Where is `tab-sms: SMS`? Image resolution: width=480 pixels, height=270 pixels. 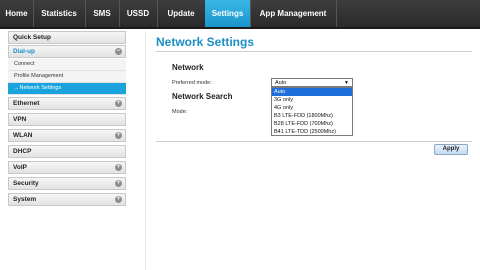 tab-sms: SMS is located at coordinates (102, 13).